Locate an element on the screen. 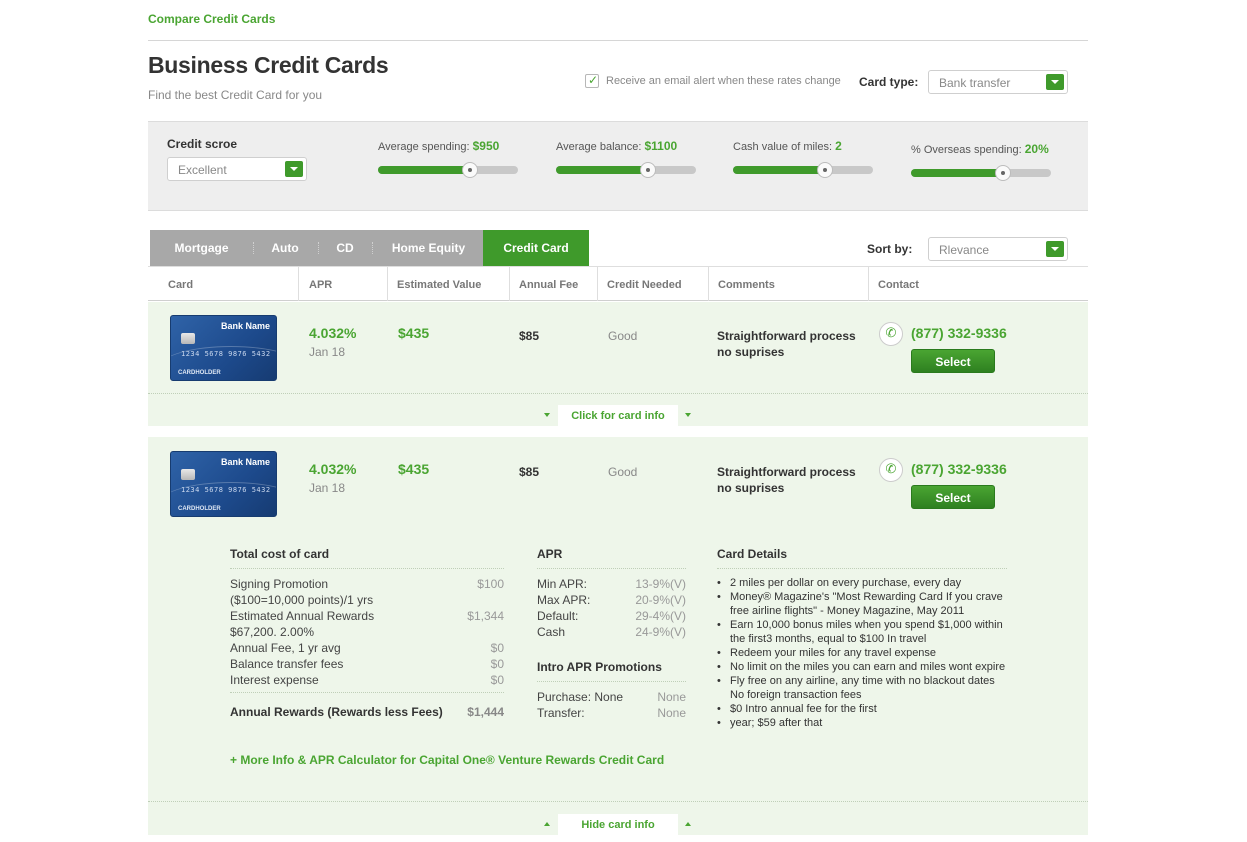  sort-select: Rlevance is located at coordinates (998, 249).